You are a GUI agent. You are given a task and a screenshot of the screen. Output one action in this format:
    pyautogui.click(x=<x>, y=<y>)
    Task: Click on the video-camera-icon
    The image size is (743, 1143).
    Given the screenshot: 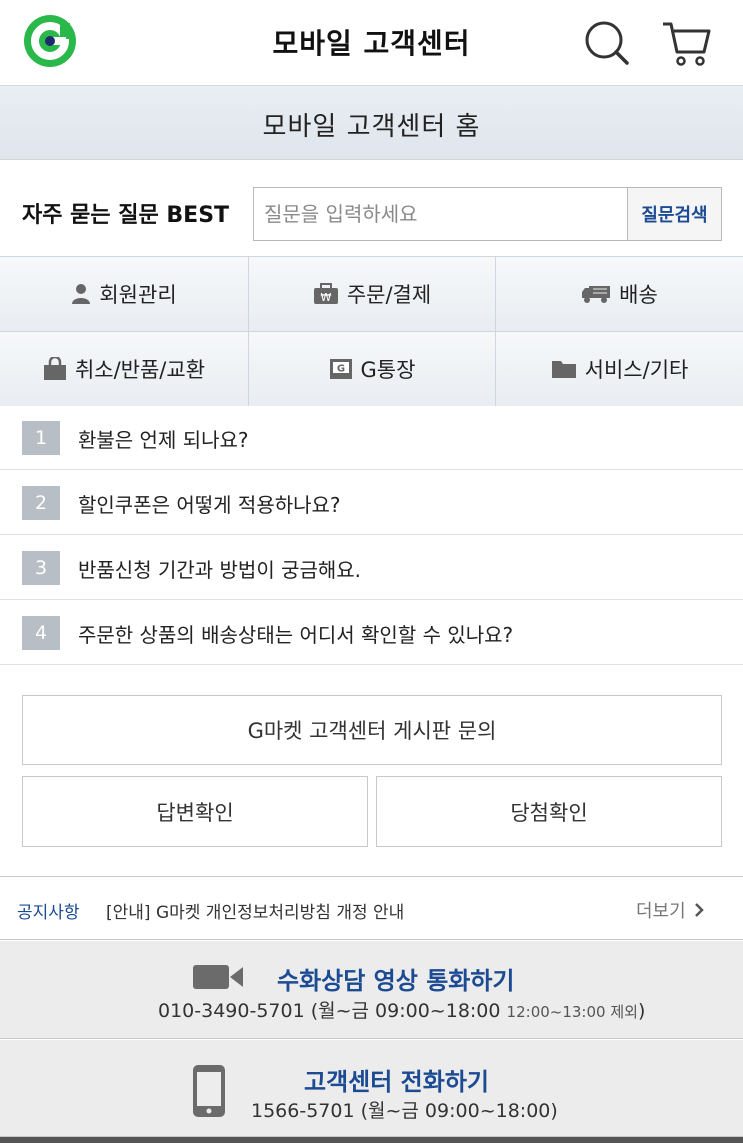 What is the action you would take?
    pyautogui.click(x=218, y=979)
    